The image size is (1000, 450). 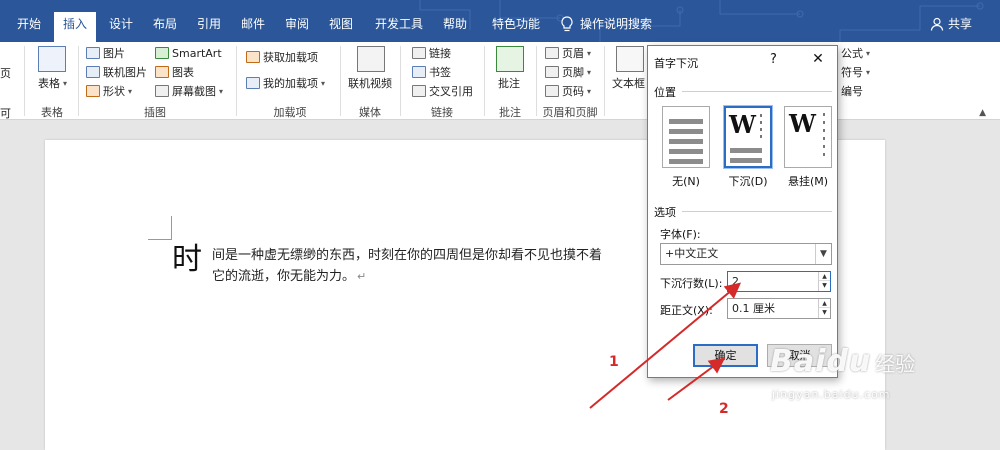 What do you see at coordinates (194, 91) in the screenshot?
I see `screenshot-label: 屏幕截图` at bounding box center [194, 91].